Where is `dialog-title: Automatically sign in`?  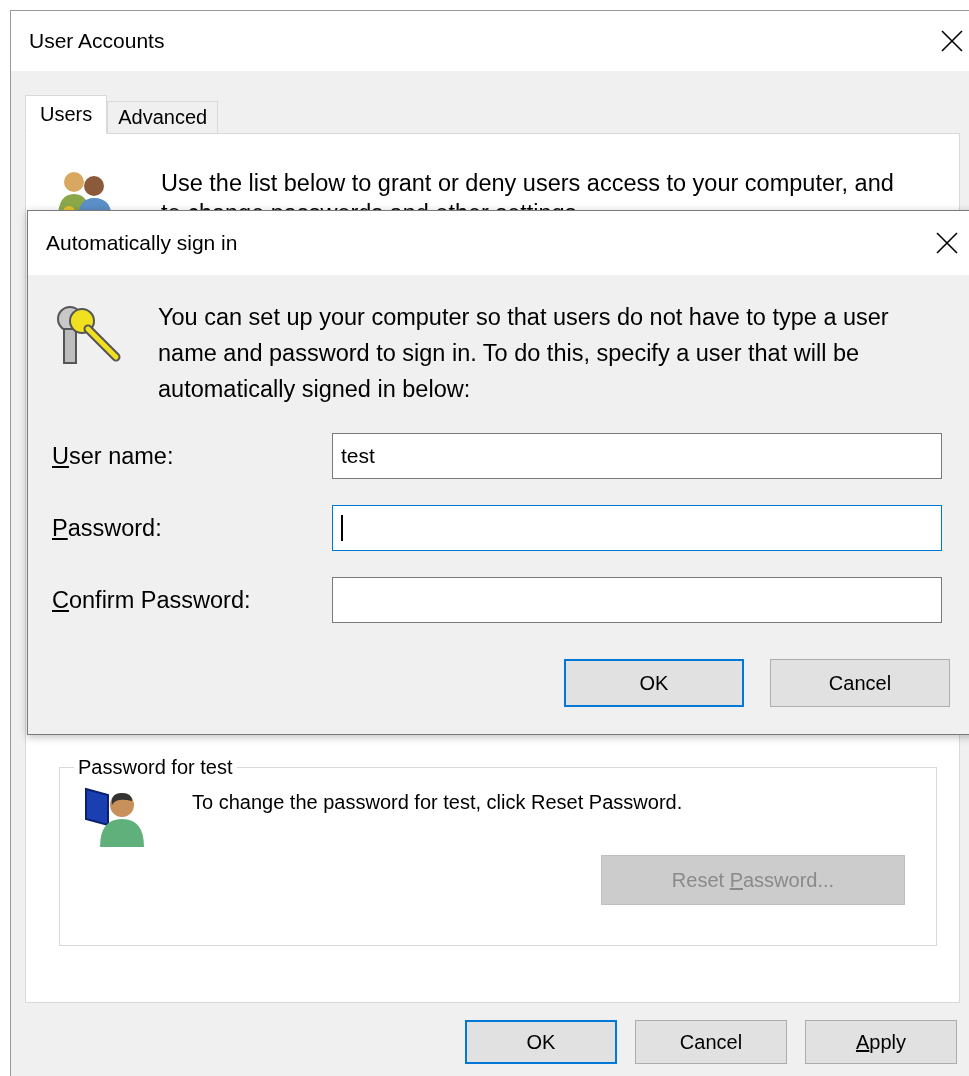 dialog-title: Automatically sign in is located at coordinates (142, 243).